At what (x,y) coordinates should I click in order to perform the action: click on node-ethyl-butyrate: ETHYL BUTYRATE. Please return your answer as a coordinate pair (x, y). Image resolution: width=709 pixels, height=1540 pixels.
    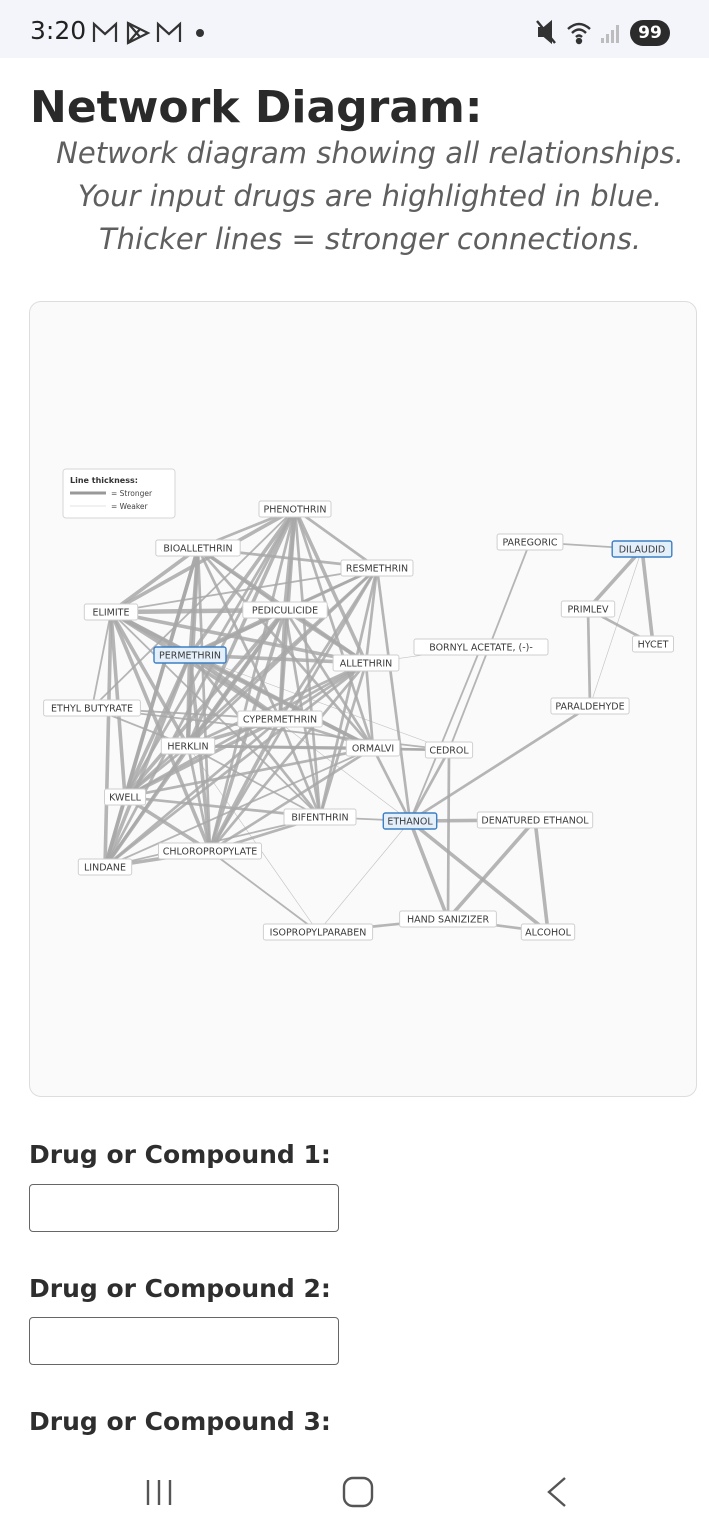
    Looking at the image, I should click on (92, 708).